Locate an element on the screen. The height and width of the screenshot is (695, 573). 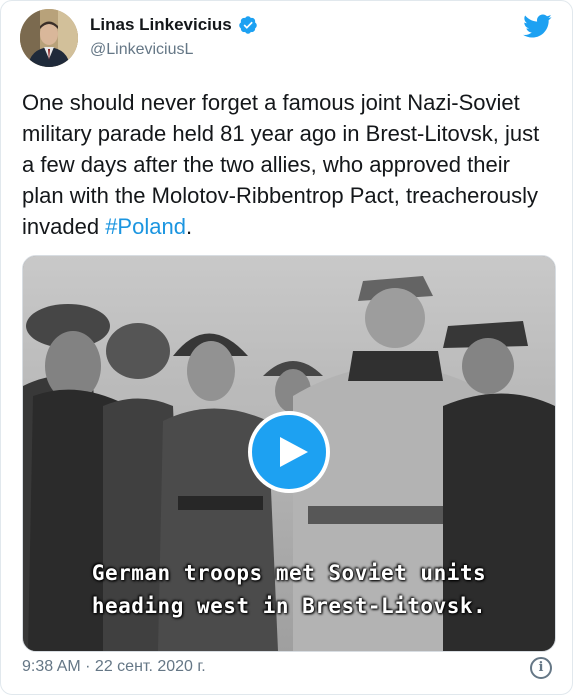
video-subtitle-line-2: heading west in Brest-Litovsk. is located at coordinates (289, 606).